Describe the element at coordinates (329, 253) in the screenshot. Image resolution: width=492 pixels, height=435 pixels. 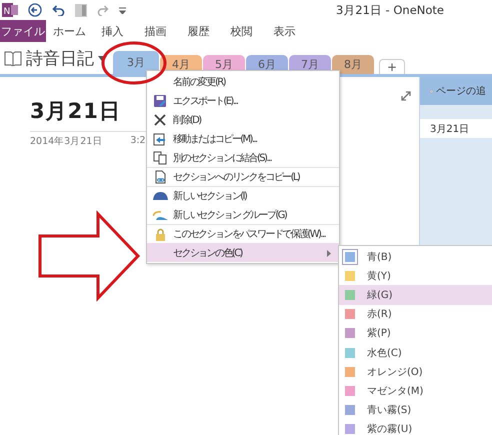
I see `submenu-arrow-icon` at that location.